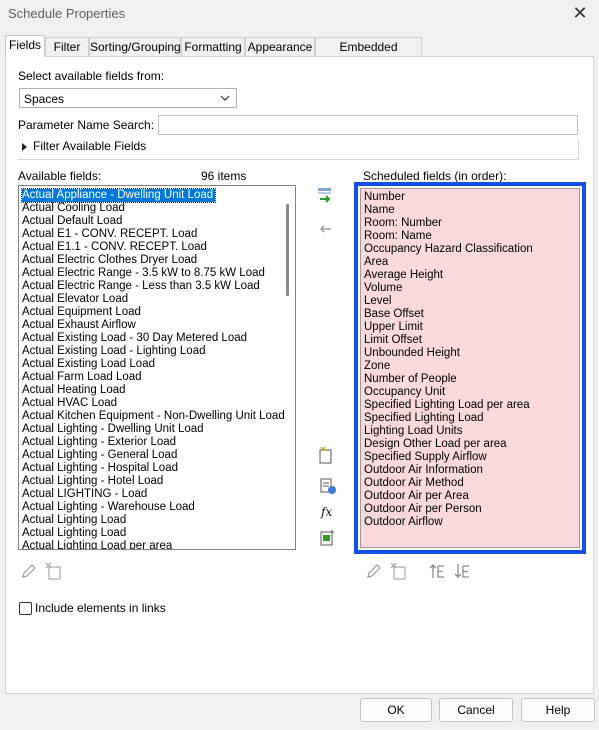  Describe the element at coordinates (100, 468) in the screenshot. I see `list-item: Actual Lighting - Hospital Load` at that location.